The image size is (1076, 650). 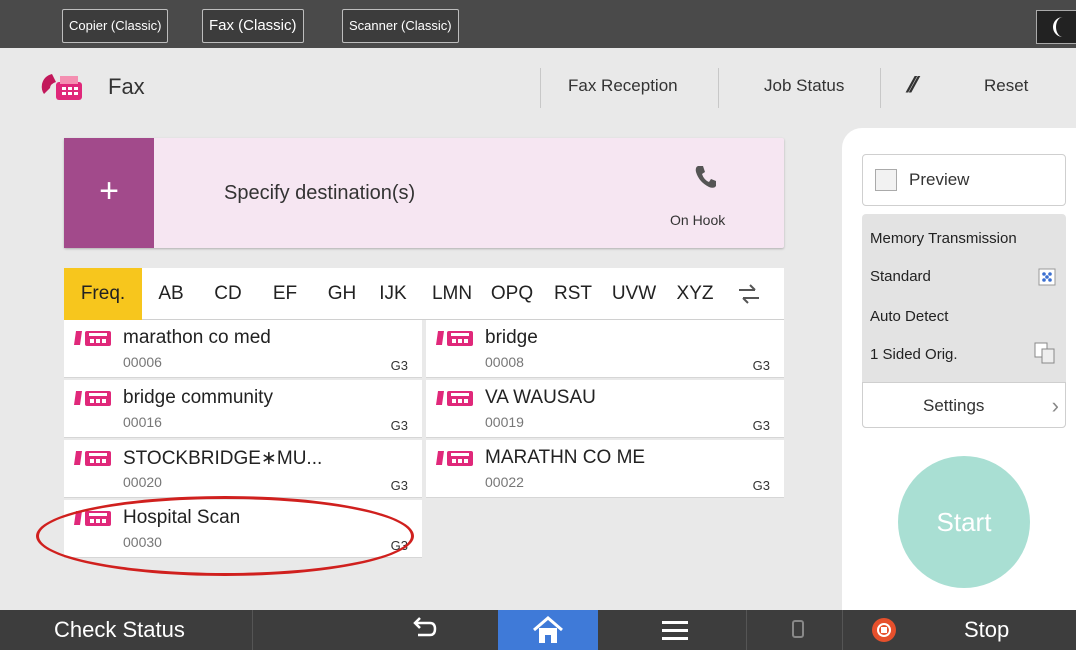 I want to click on fax-header: Fax Fax Reception Job Status // Reset, so click(x=538, y=89).